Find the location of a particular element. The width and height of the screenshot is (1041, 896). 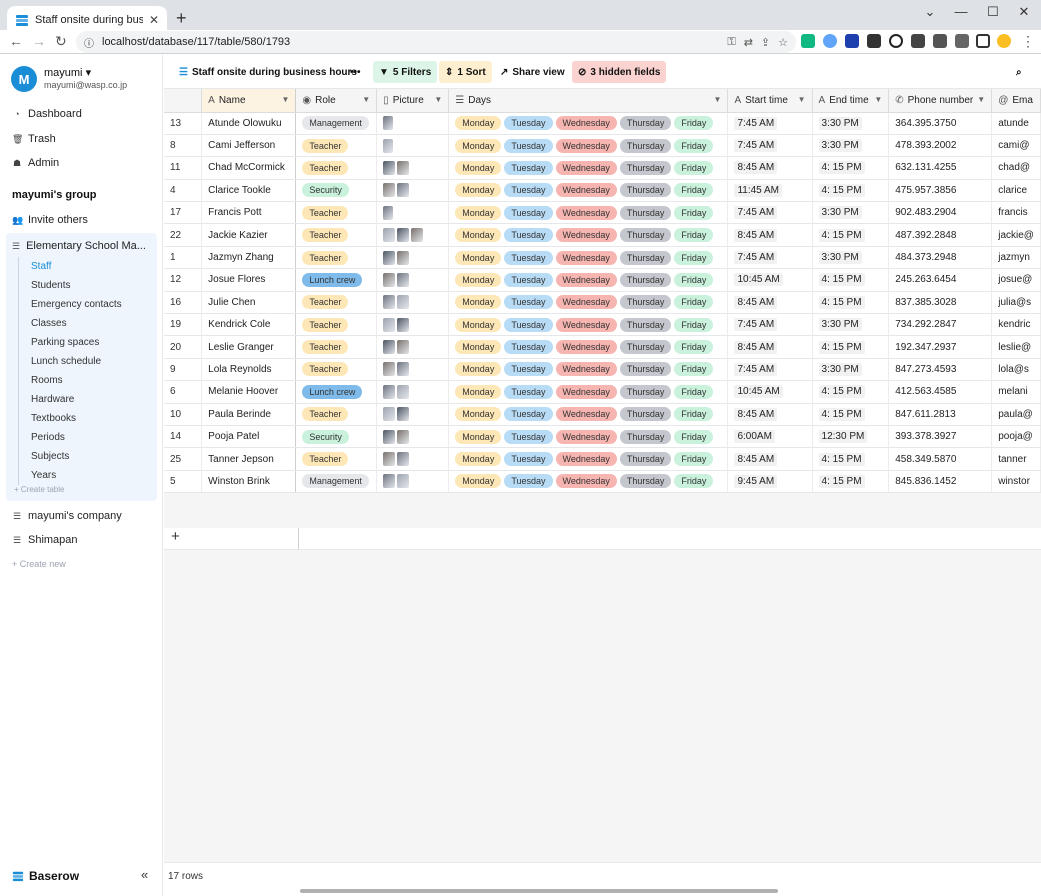

email-cell: paula@ is located at coordinates (1016, 414).